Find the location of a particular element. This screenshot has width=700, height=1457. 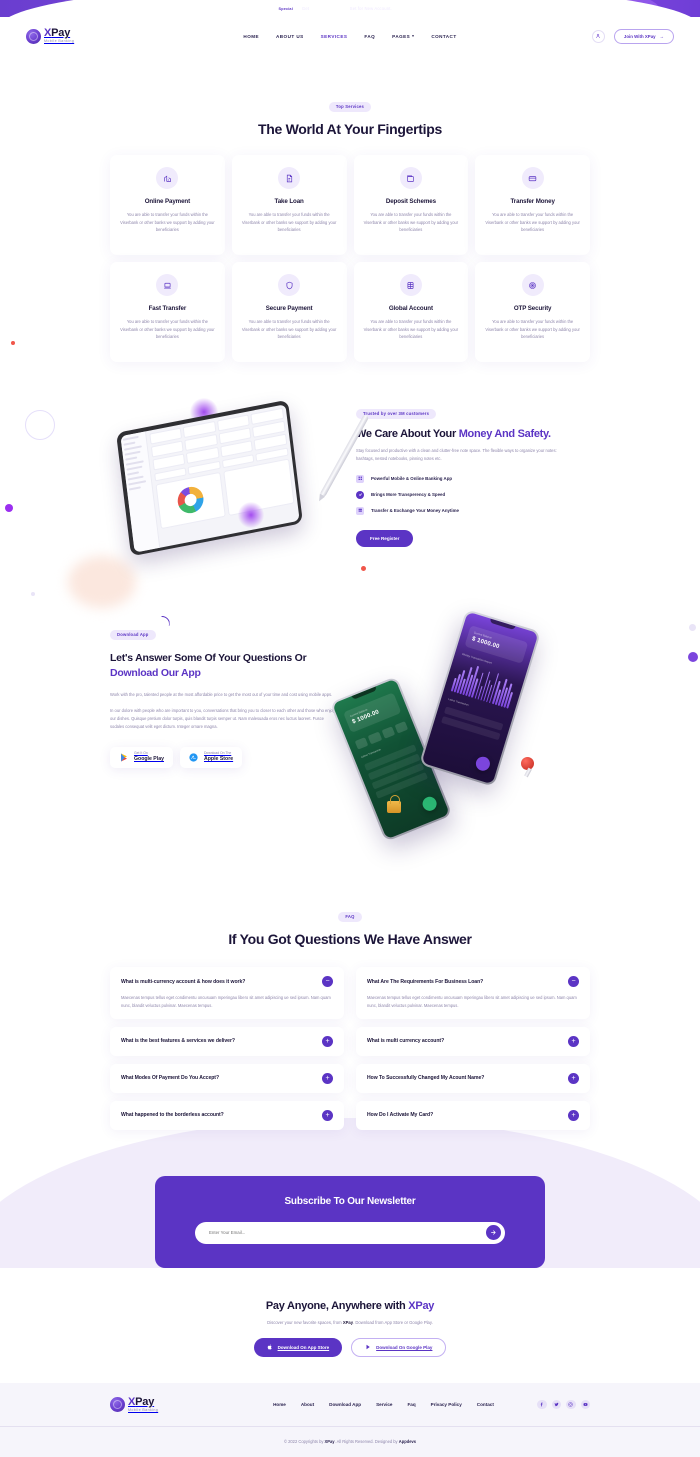

newsletter-form is located at coordinates (350, 1232).